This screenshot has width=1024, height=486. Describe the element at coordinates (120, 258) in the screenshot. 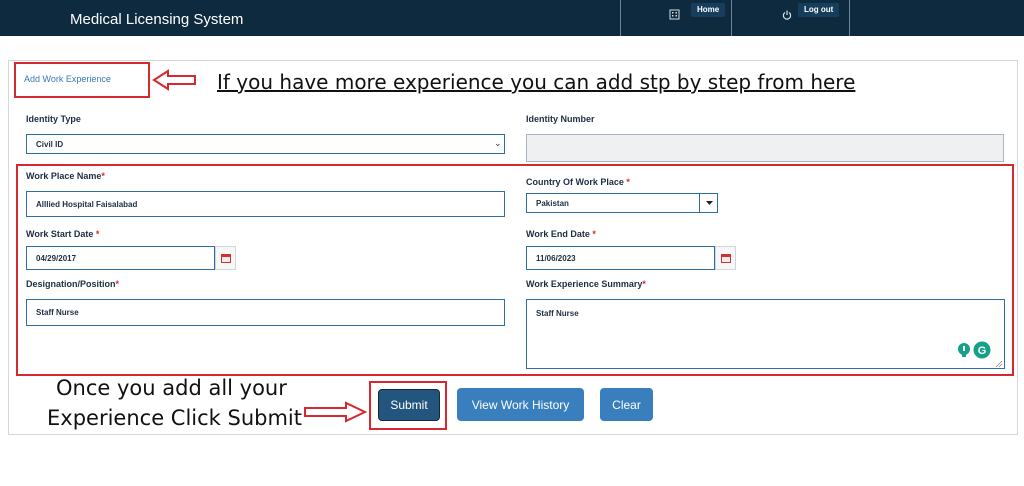

I see `work-start-date-input: 04/29/2017` at that location.